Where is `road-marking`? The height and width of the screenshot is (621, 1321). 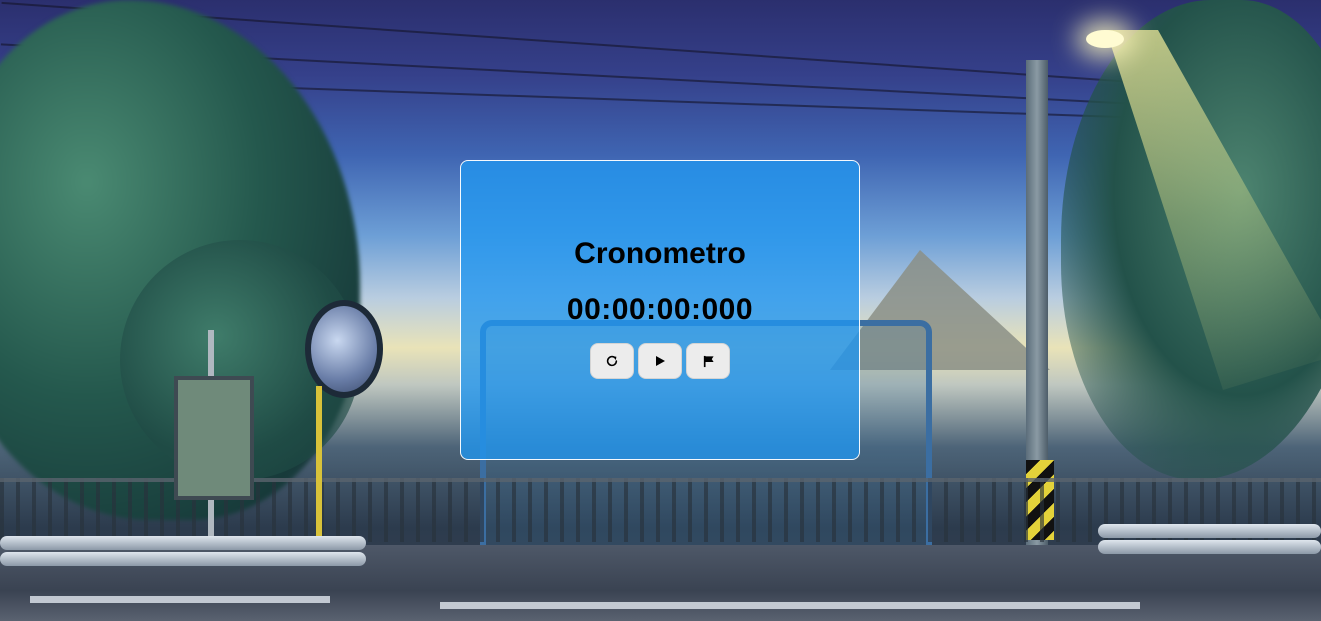
road-marking is located at coordinates (180, 599).